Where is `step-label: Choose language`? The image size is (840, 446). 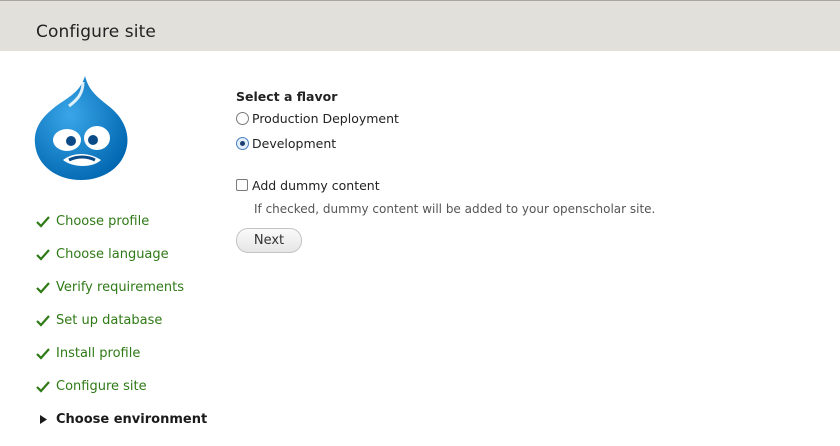 step-label: Choose language is located at coordinates (112, 254).